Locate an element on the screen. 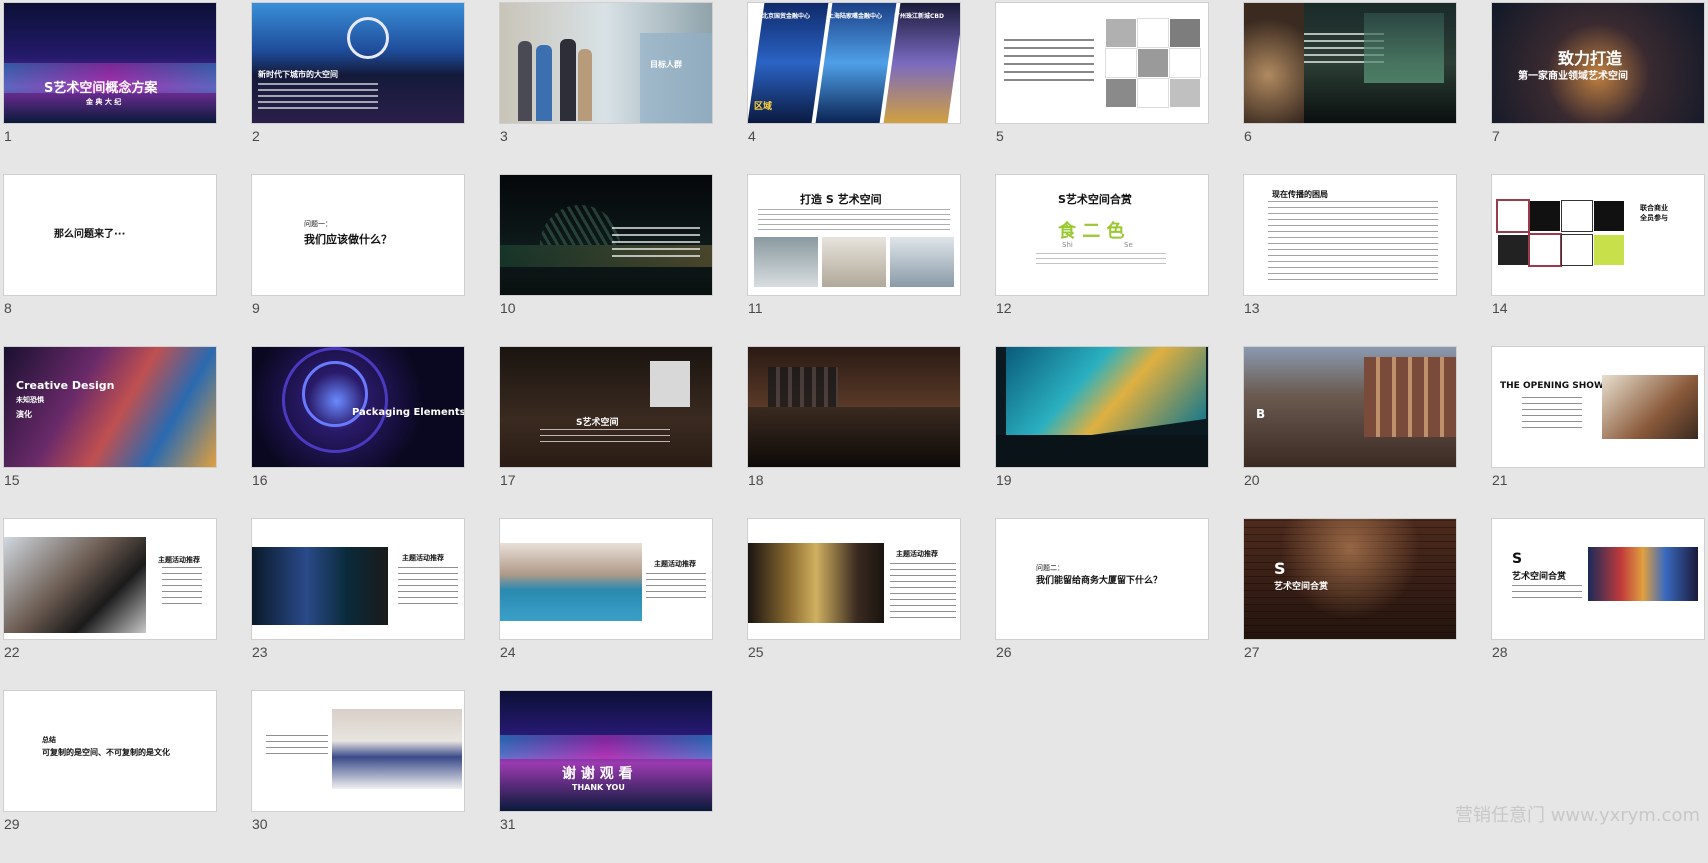 The width and height of the screenshot is (1708, 863). slide-cell: Creative Design 未知恐惧 演化 15 is located at coordinates (110, 432).